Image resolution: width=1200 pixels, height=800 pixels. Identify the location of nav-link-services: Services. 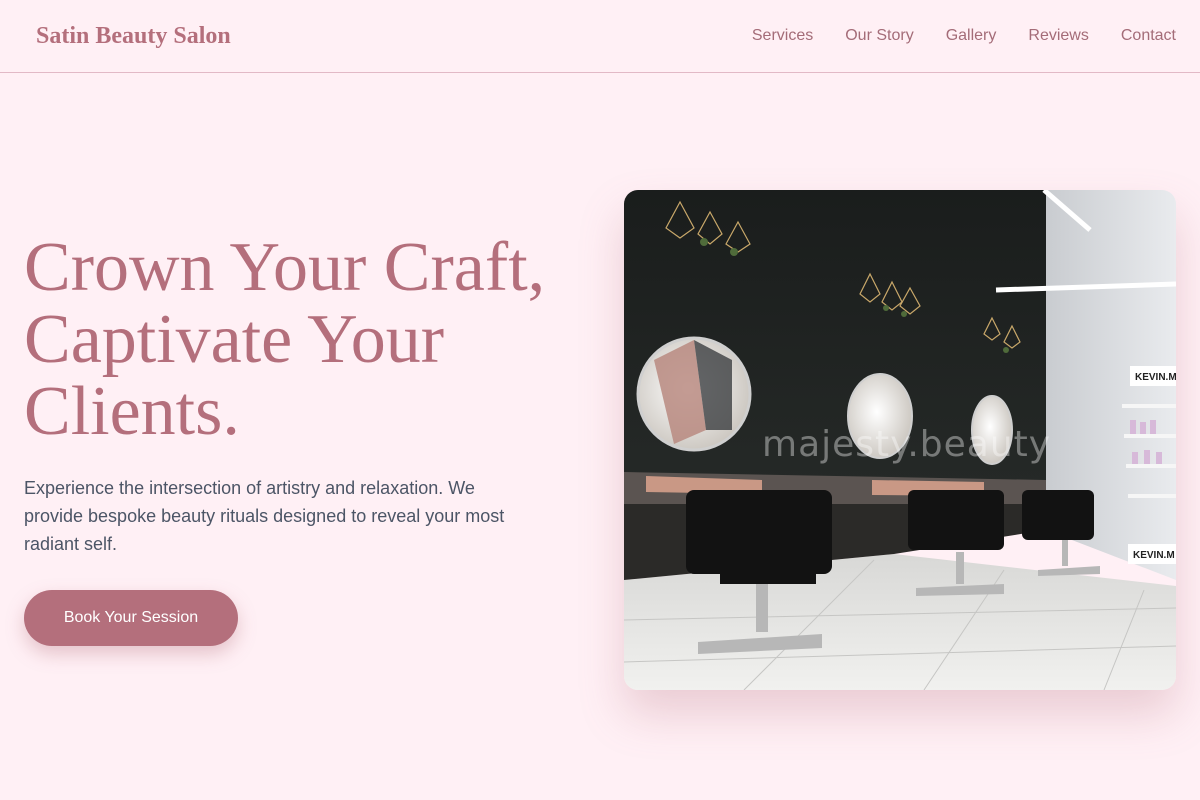
(782, 36).